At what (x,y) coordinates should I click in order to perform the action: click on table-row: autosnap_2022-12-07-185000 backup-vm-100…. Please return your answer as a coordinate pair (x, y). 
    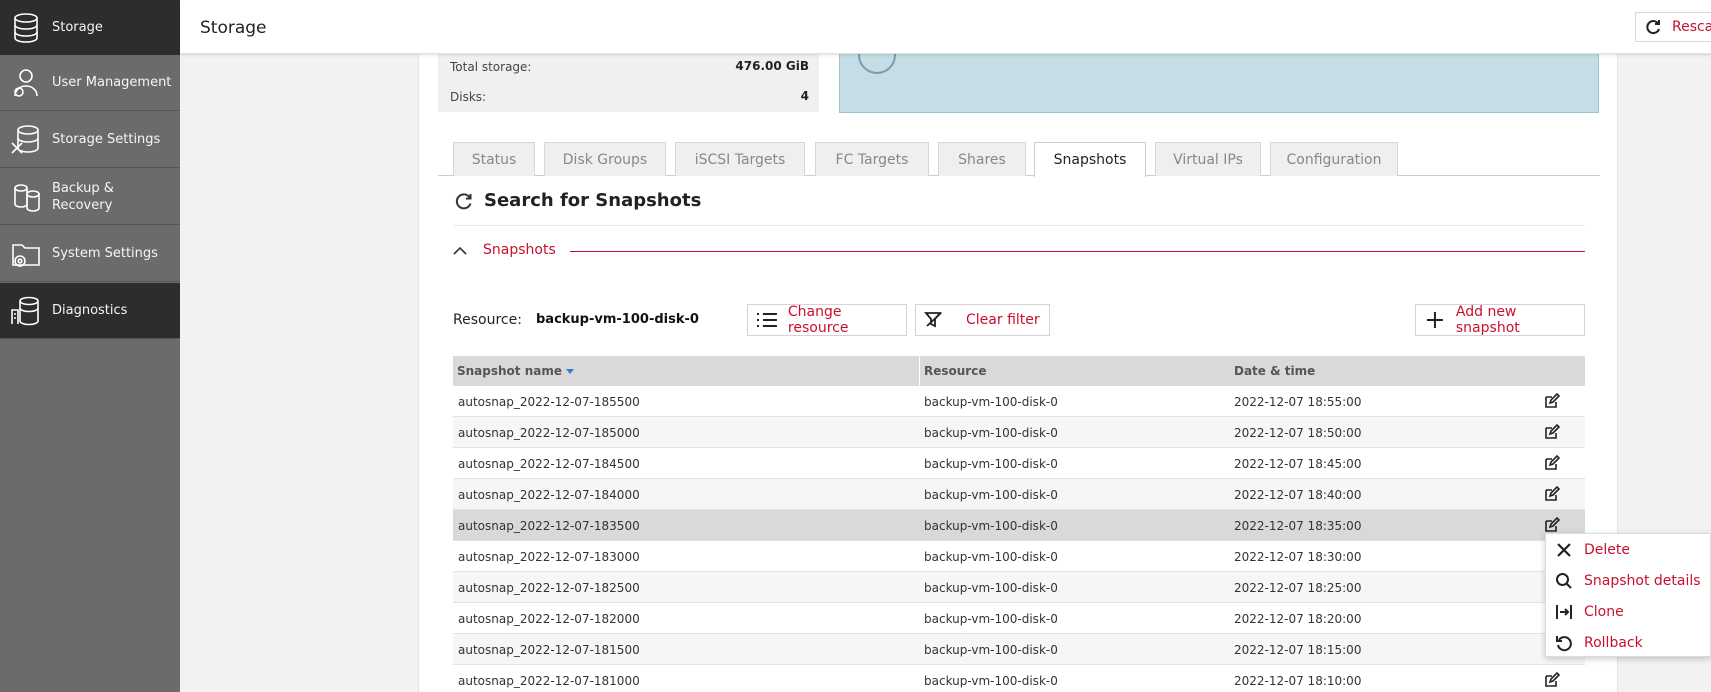
    Looking at the image, I should click on (1019, 432).